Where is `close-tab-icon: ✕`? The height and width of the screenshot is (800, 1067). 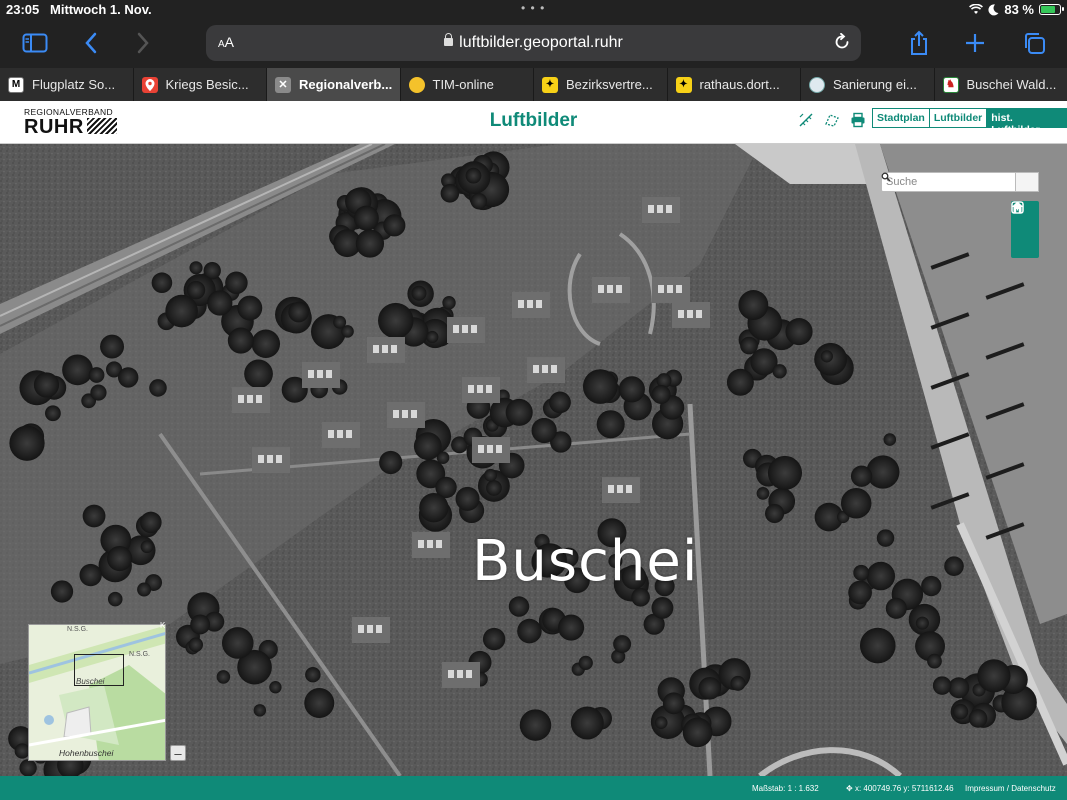 close-tab-icon: ✕ is located at coordinates (283, 84).